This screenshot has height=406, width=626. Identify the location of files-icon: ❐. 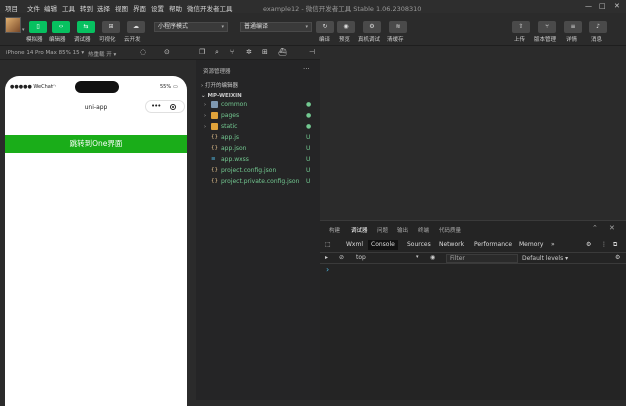
(202, 52).